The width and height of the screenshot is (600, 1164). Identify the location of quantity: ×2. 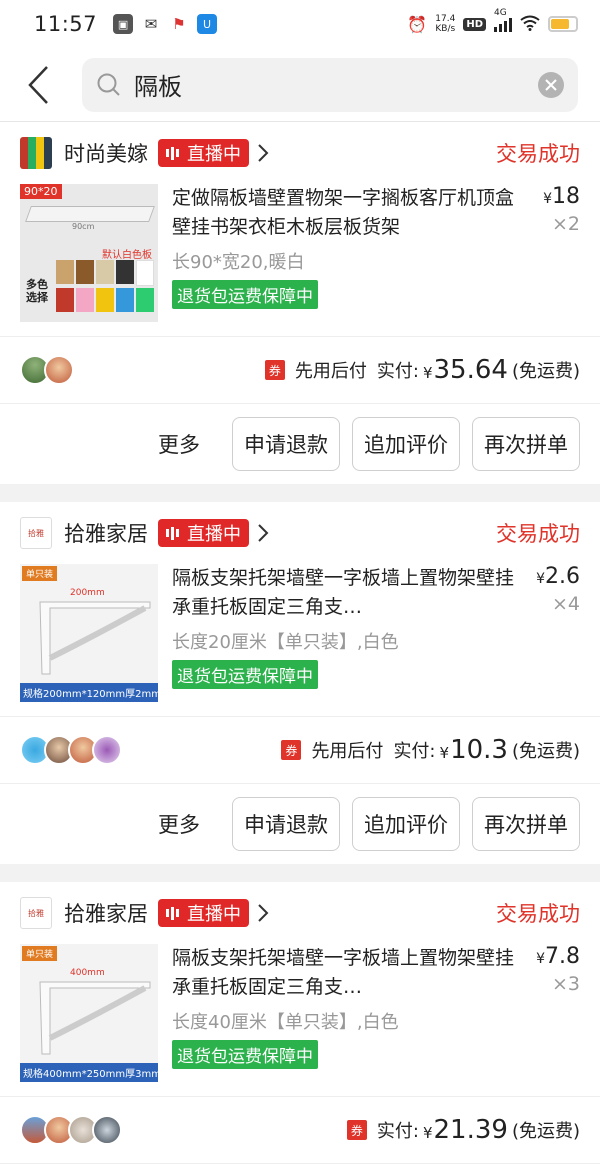
(565, 224).